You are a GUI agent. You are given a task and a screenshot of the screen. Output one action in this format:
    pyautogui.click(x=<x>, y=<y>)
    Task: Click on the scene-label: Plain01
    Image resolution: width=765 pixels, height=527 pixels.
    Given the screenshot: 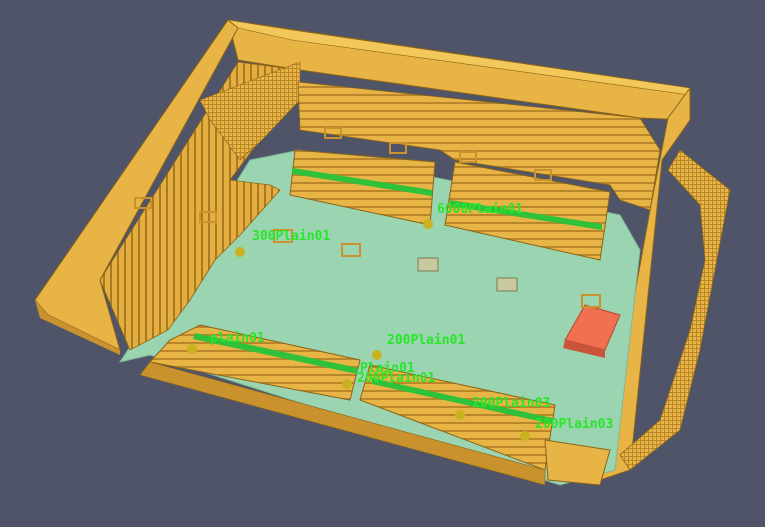 What is the action you would take?
    pyautogui.click(x=387, y=368)
    